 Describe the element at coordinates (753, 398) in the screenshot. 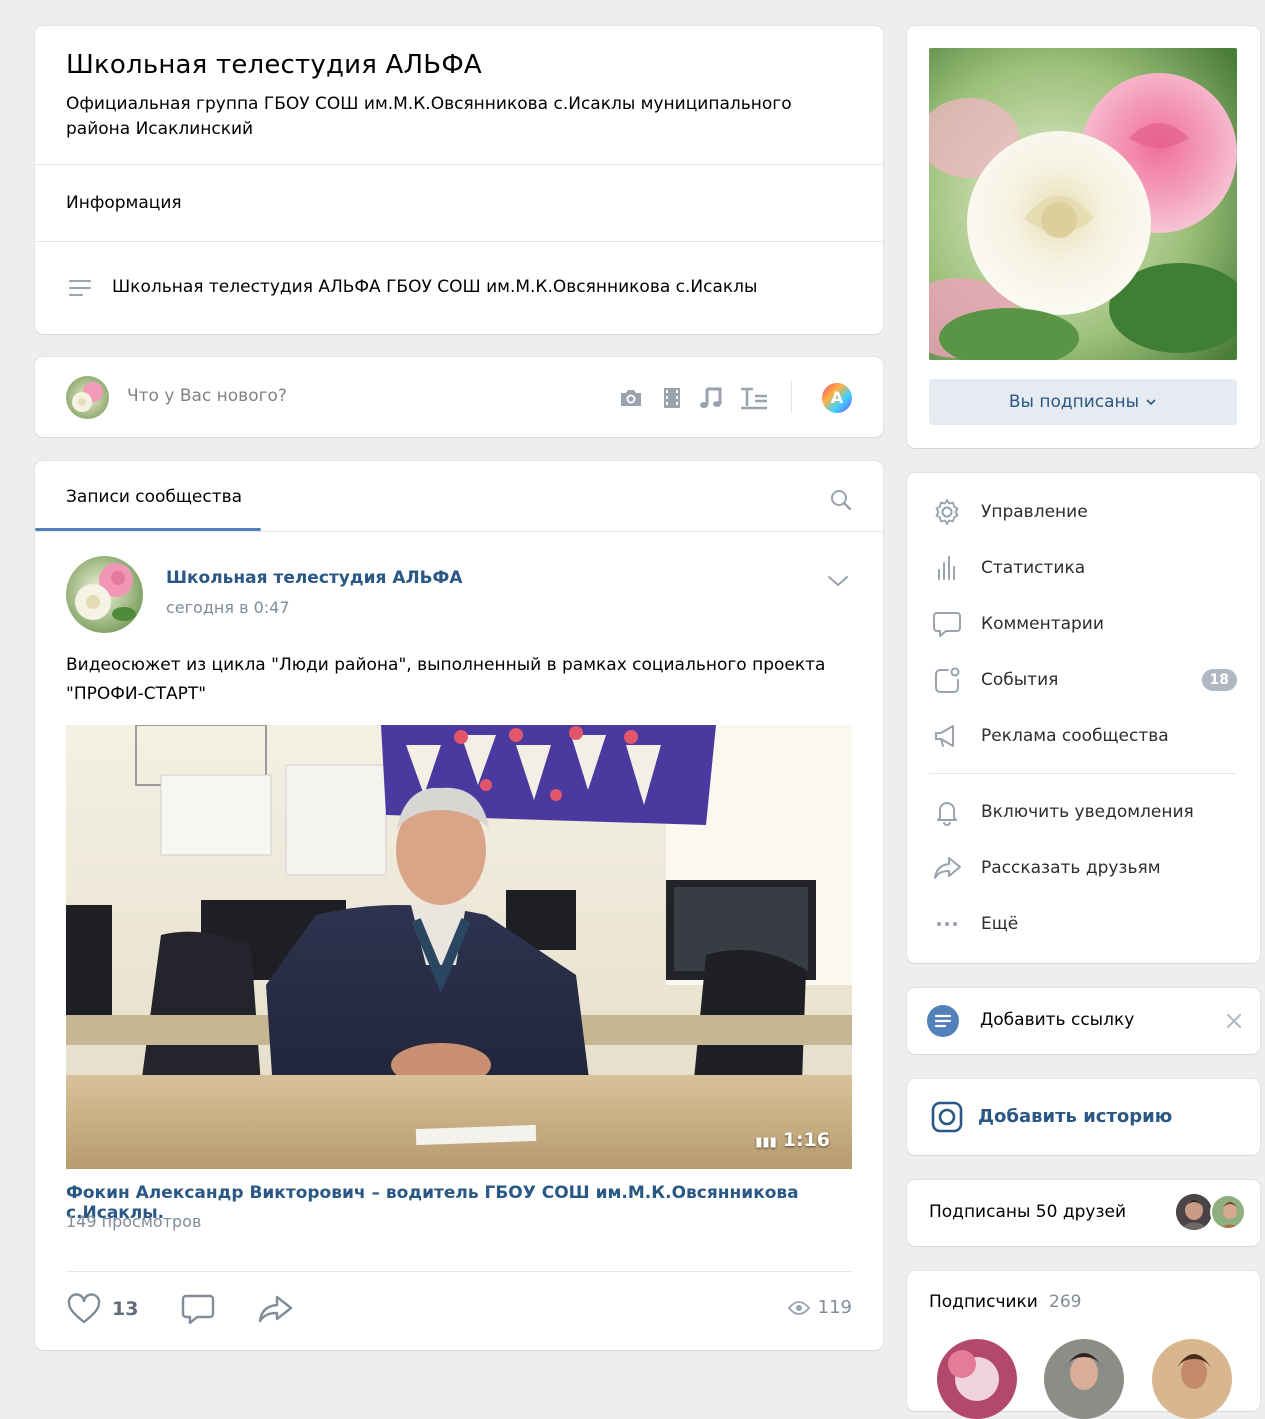

I see `text-icon` at that location.